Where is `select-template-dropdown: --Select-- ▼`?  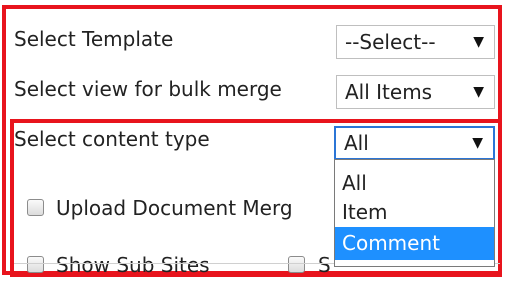
select-template-dropdown: --Select-- ▼ is located at coordinates (415, 42).